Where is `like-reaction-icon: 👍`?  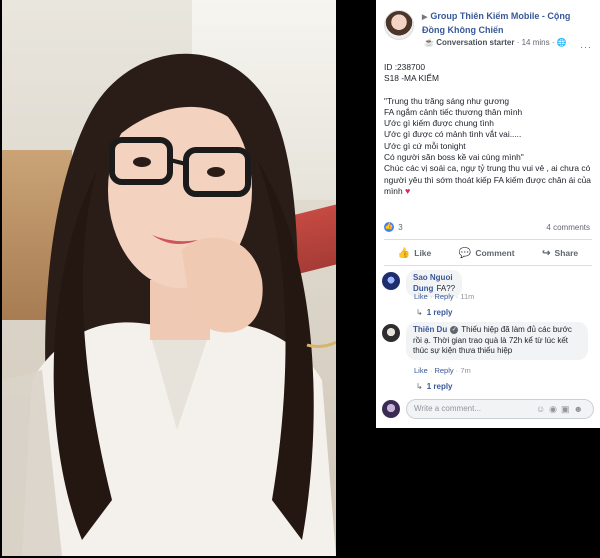
like-reaction-icon: 👍 is located at coordinates (389, 227).